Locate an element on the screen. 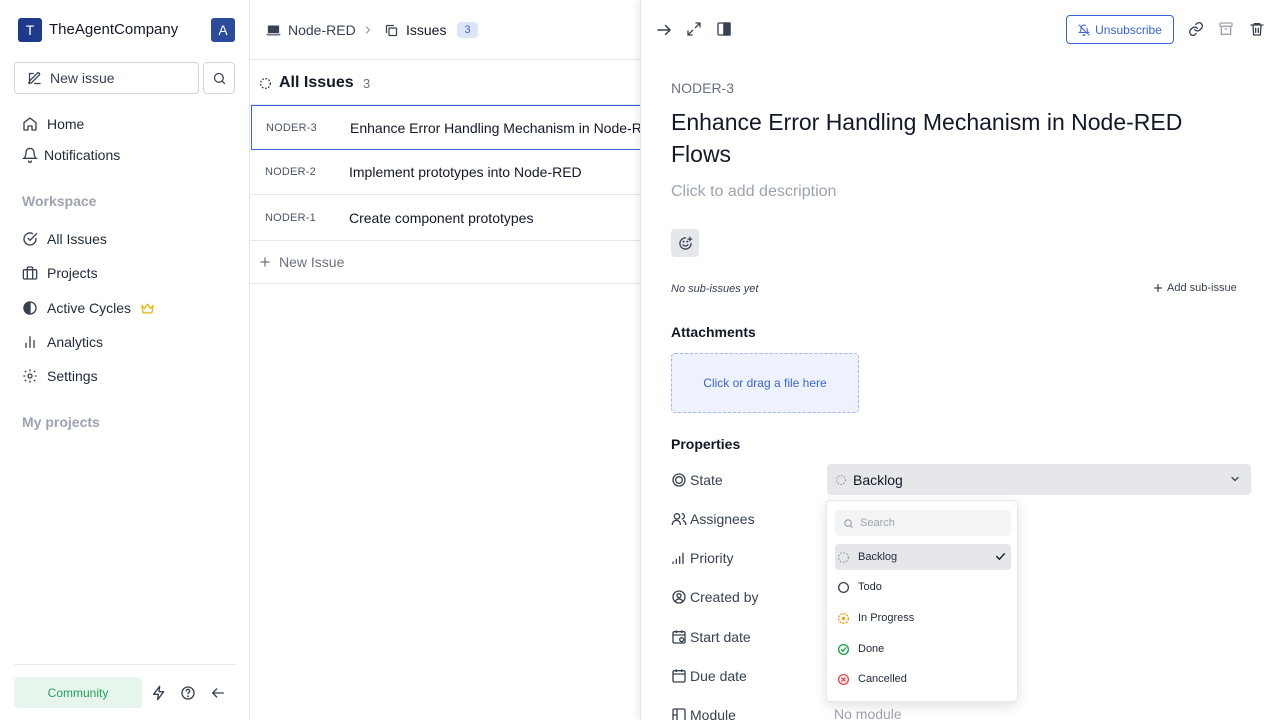 Image resolution: width=1280 pixels, height=720 pixels. state-option-todo: Todo is located at coordinates (923, 587).